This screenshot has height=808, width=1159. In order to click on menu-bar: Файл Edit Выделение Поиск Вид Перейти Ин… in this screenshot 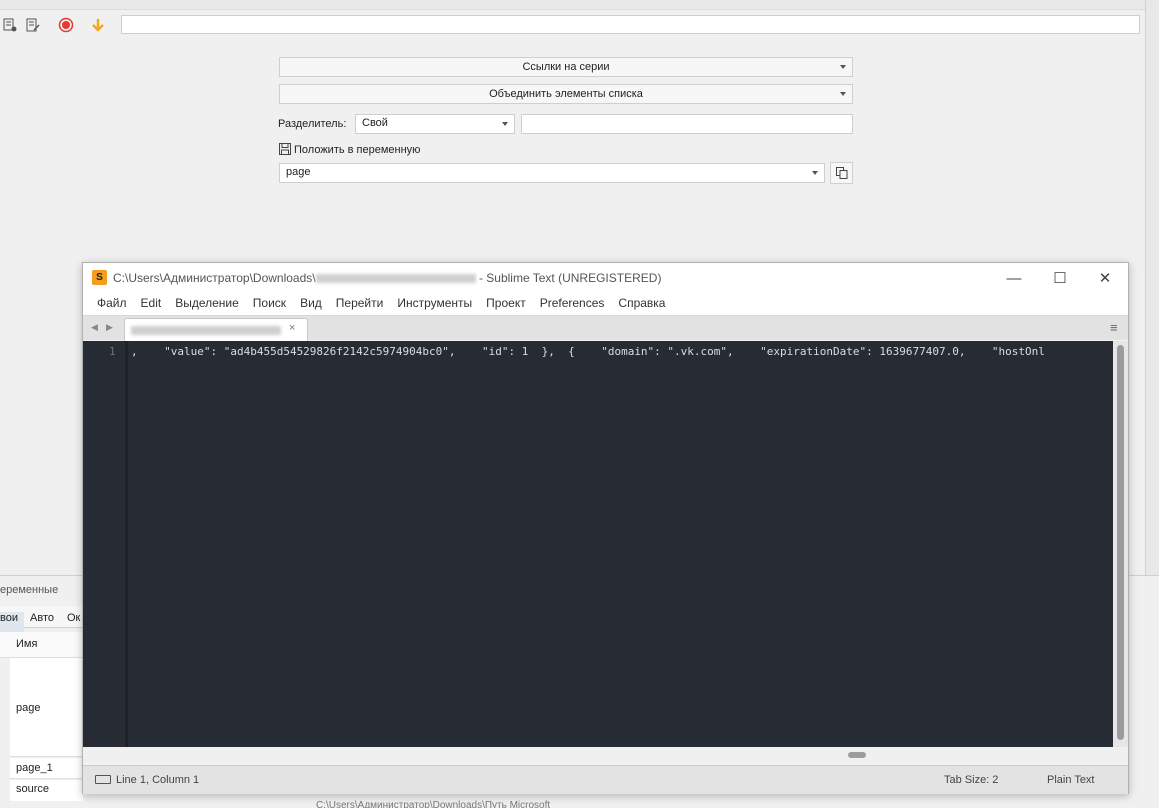, I will do `click(605, 304)`.